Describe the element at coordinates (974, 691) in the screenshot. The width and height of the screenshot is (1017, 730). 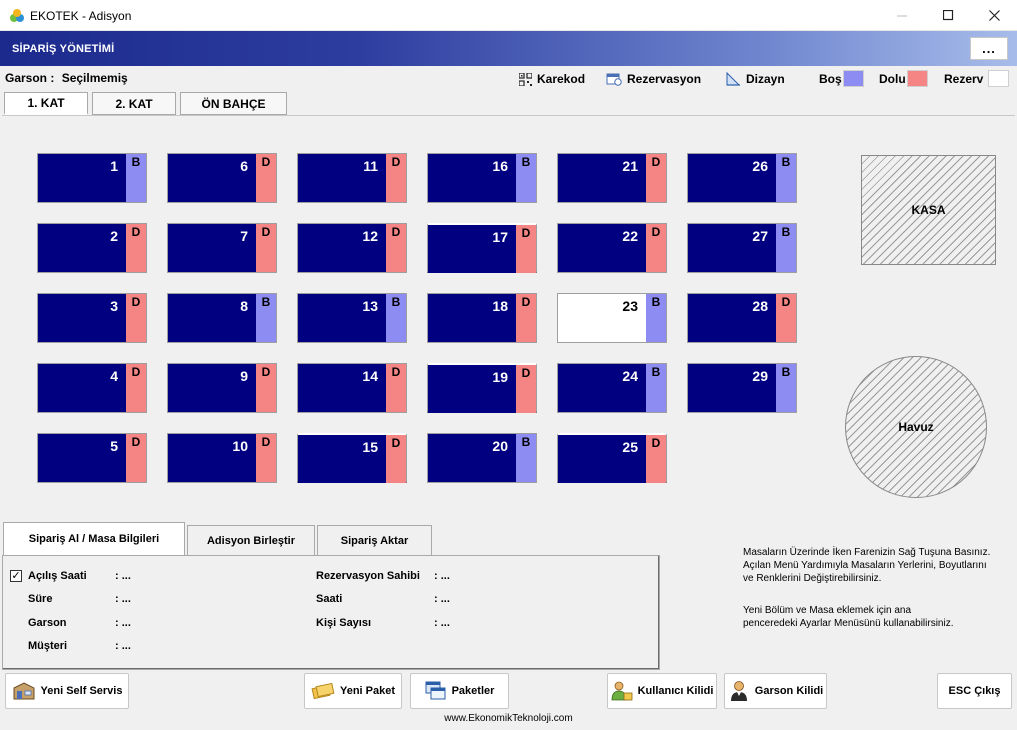
I see `esc-cikis-button: ESC Çıkış` at that location.